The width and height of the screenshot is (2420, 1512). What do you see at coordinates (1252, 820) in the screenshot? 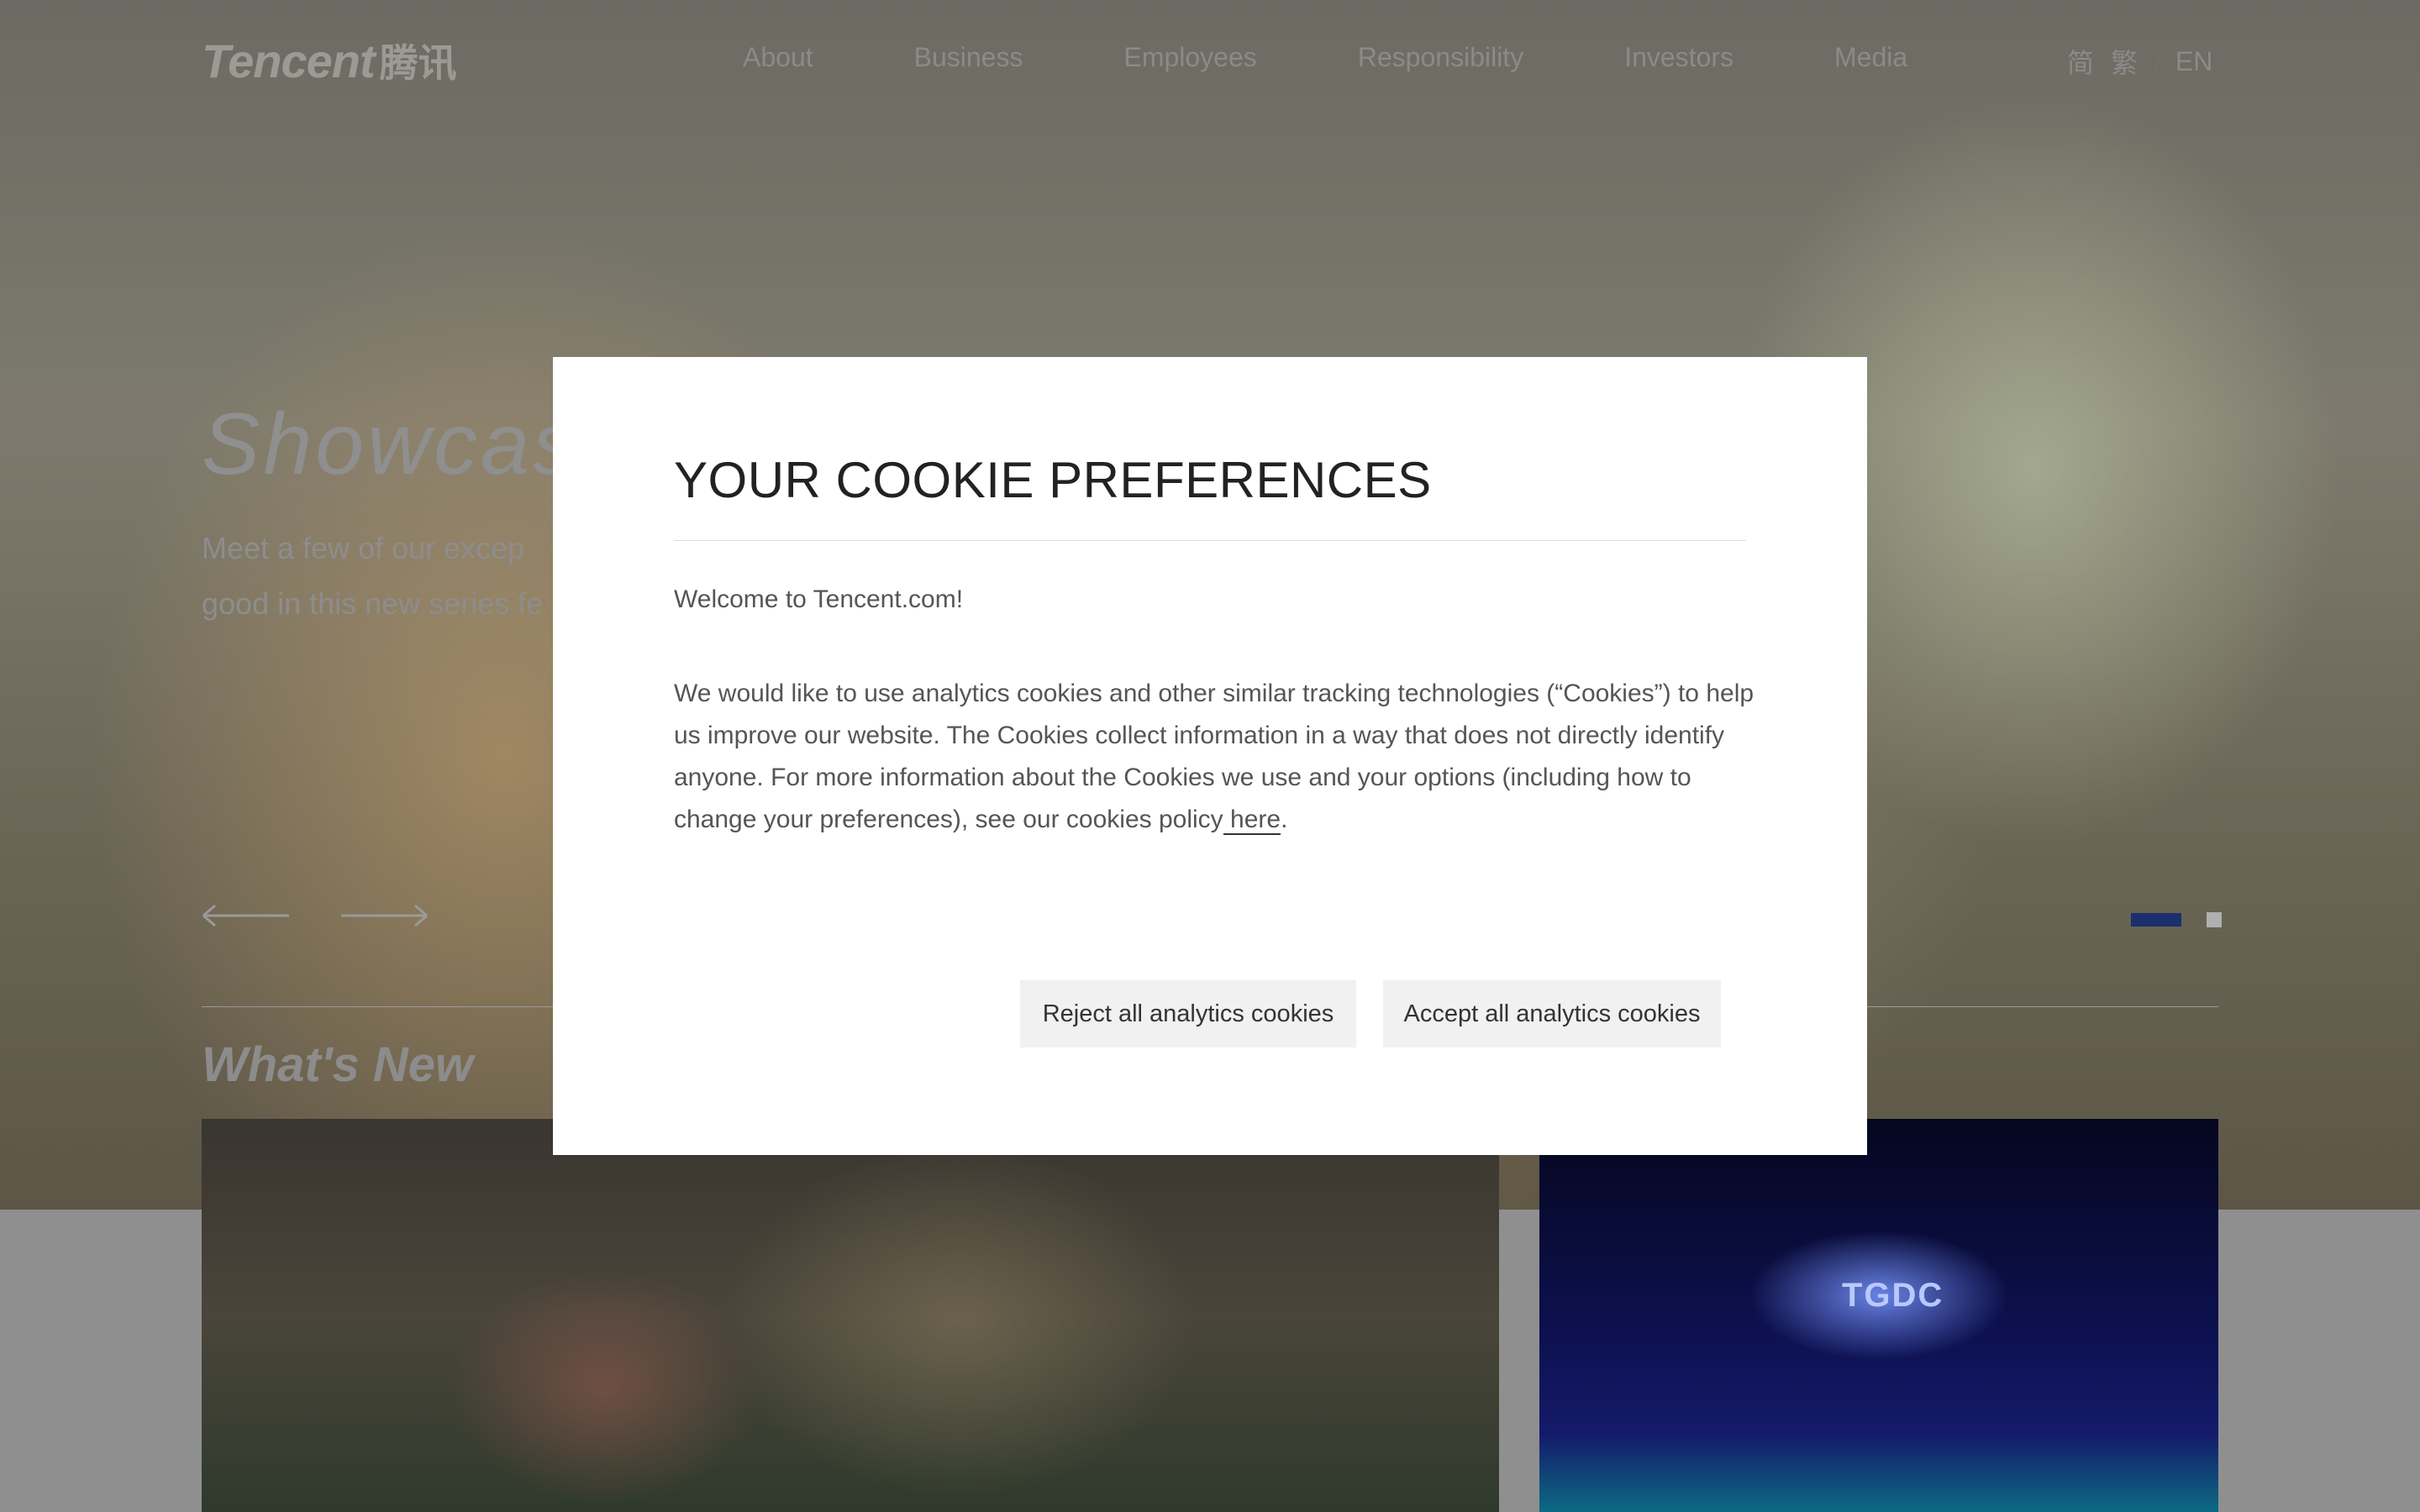
I see `cookies-policy-link: here` at bounding box center [1252, 820].